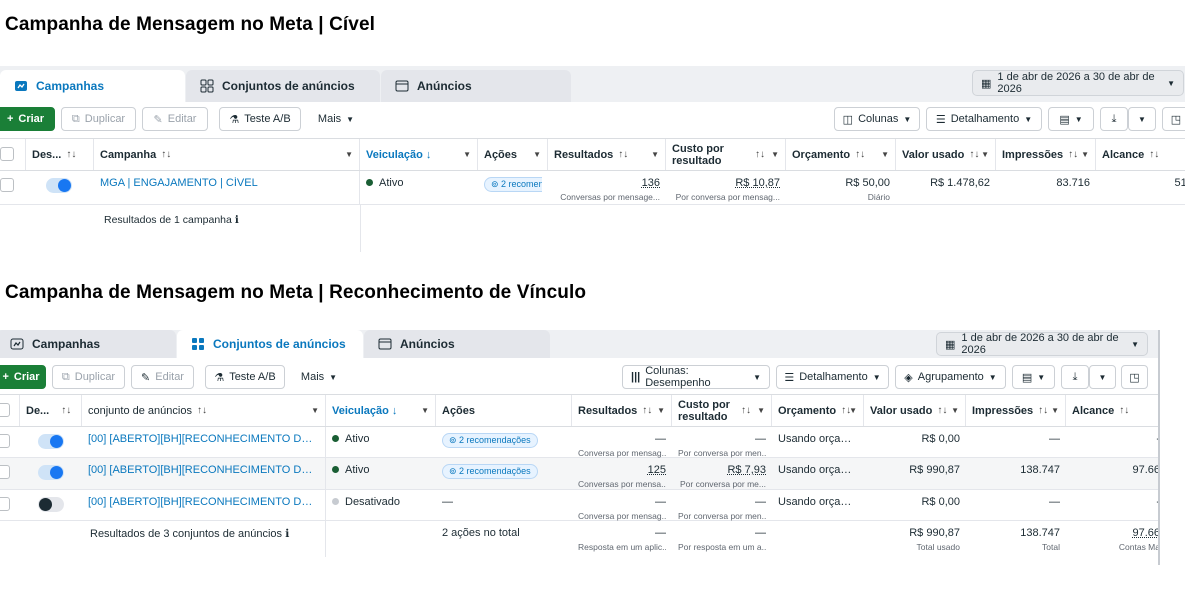 This screenshot has height=595, width=1200. What do you see at coordinates (65, 376) in the screenshot?
I see `duplicate-icon: ⧉` at bounding box center [65, 376].